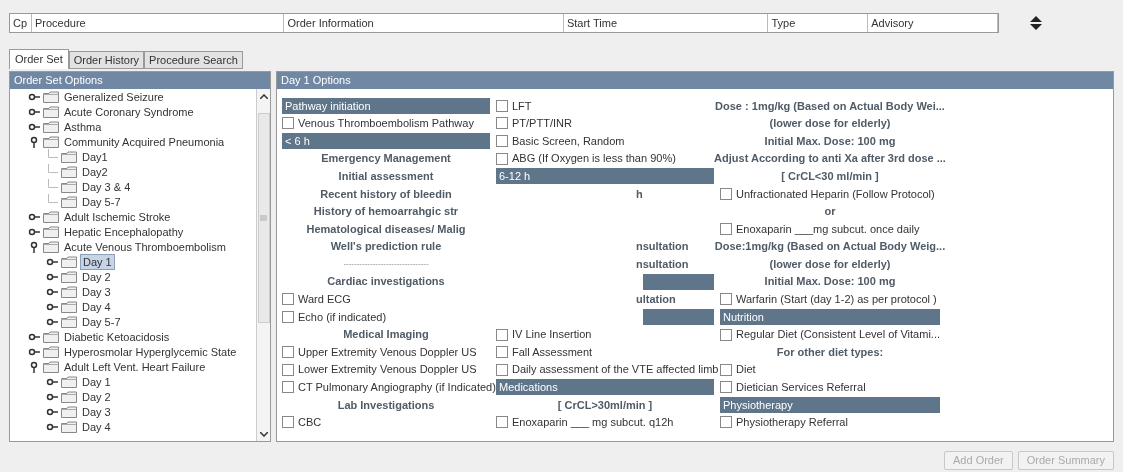  I want to click on checkbox-label: IV Line Insertion, so click(552, 335).